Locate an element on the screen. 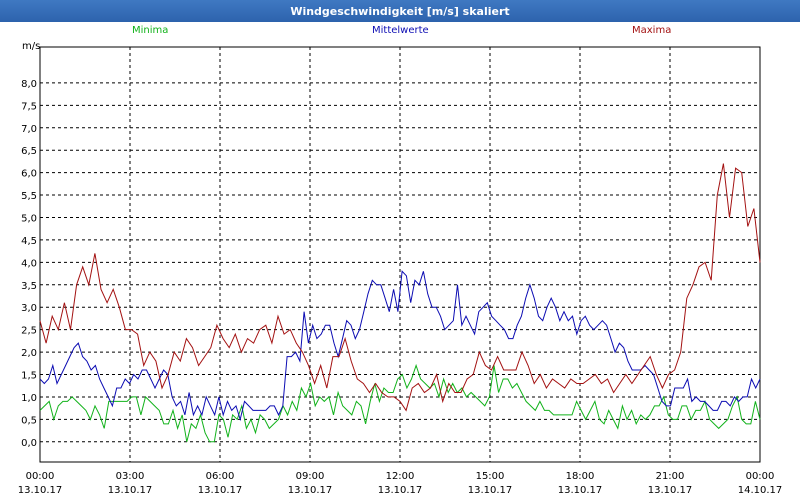  y-tick-label: 2,0 is located at coordinates (29, 353).